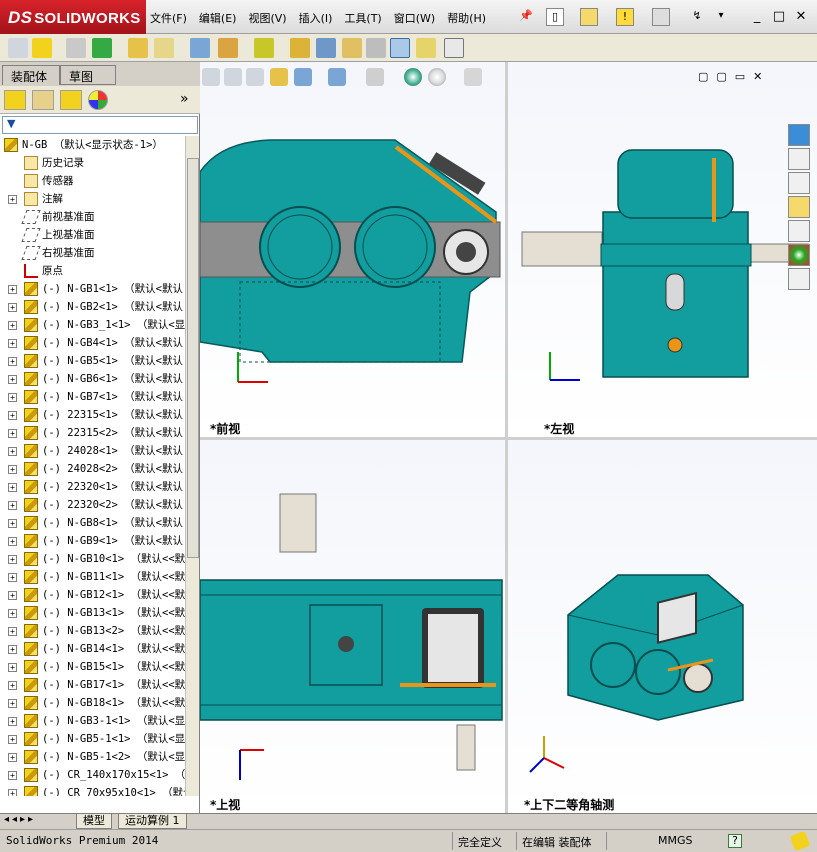  I want to click on move-component-icon, so click(164, 48).